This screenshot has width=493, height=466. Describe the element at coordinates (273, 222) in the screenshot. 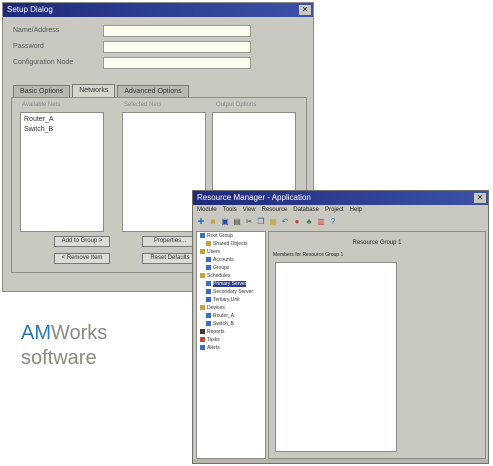

I see `paste-icon: ▦` at that location.